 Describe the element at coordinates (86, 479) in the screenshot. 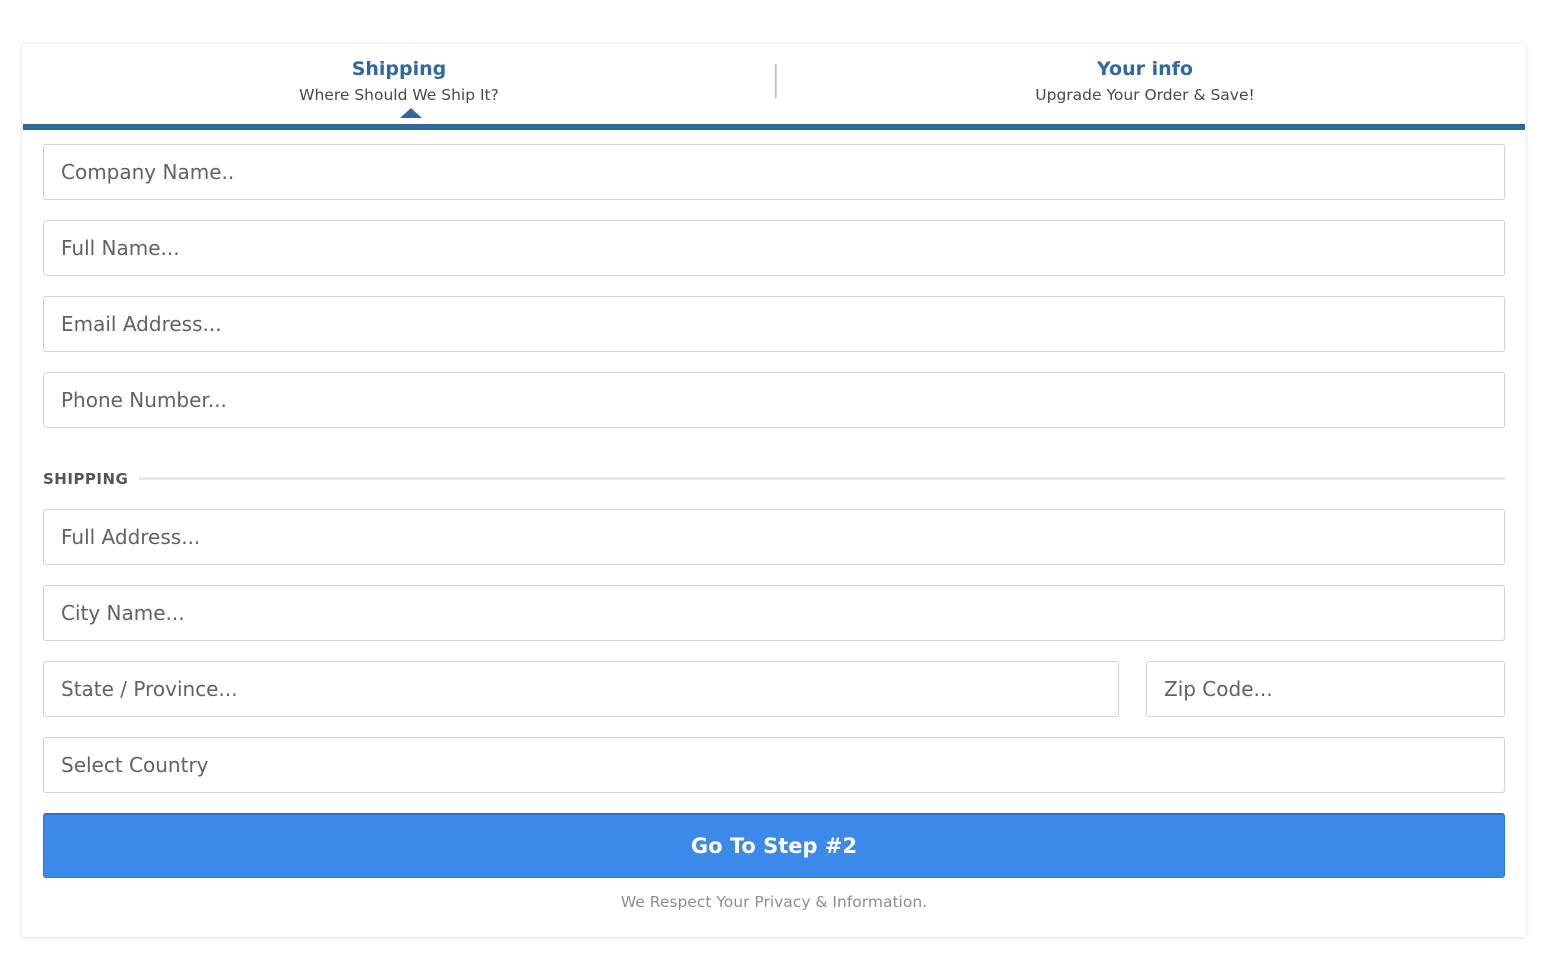

I see `shipping-section-label: SHIPPING` at that location.